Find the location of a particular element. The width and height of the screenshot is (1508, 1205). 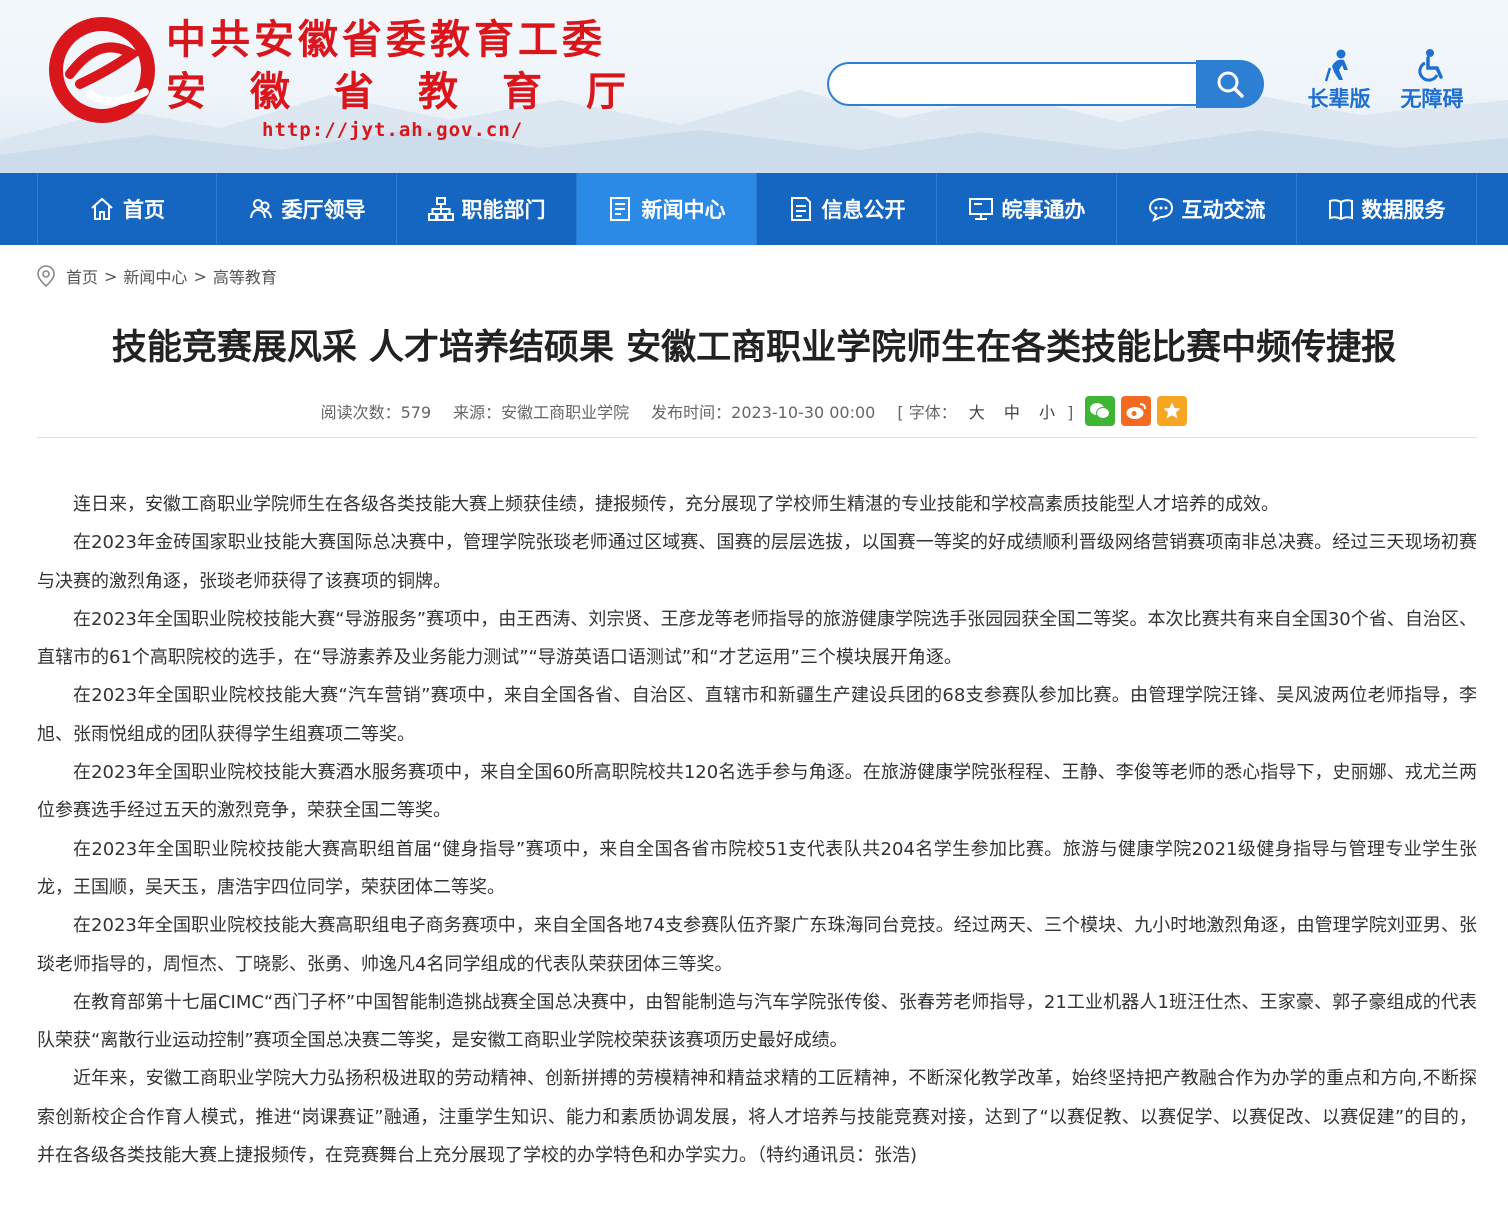

home-icon is located at coordinates (102, 208).